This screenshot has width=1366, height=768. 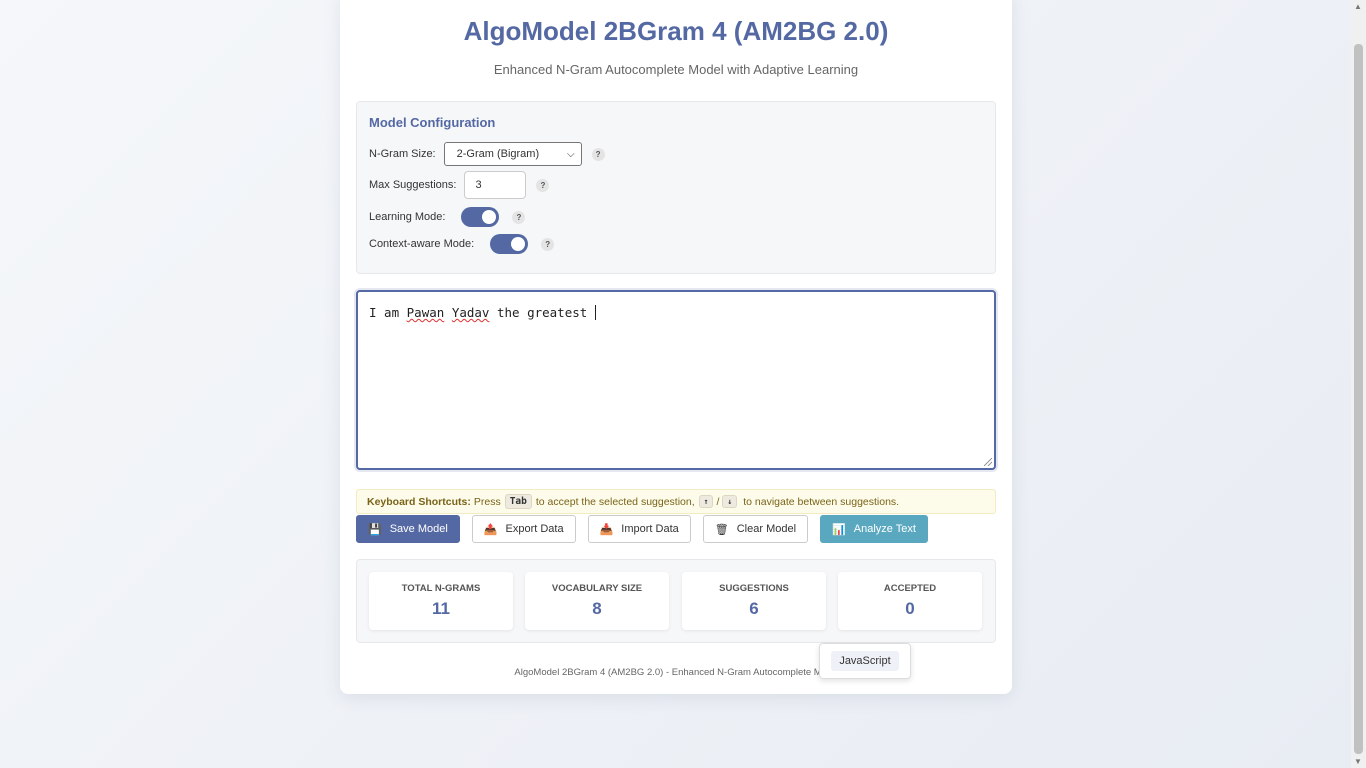 I want to click on shortcuts-text: to accept the selected suggestion,, so click(x=615, y=501).